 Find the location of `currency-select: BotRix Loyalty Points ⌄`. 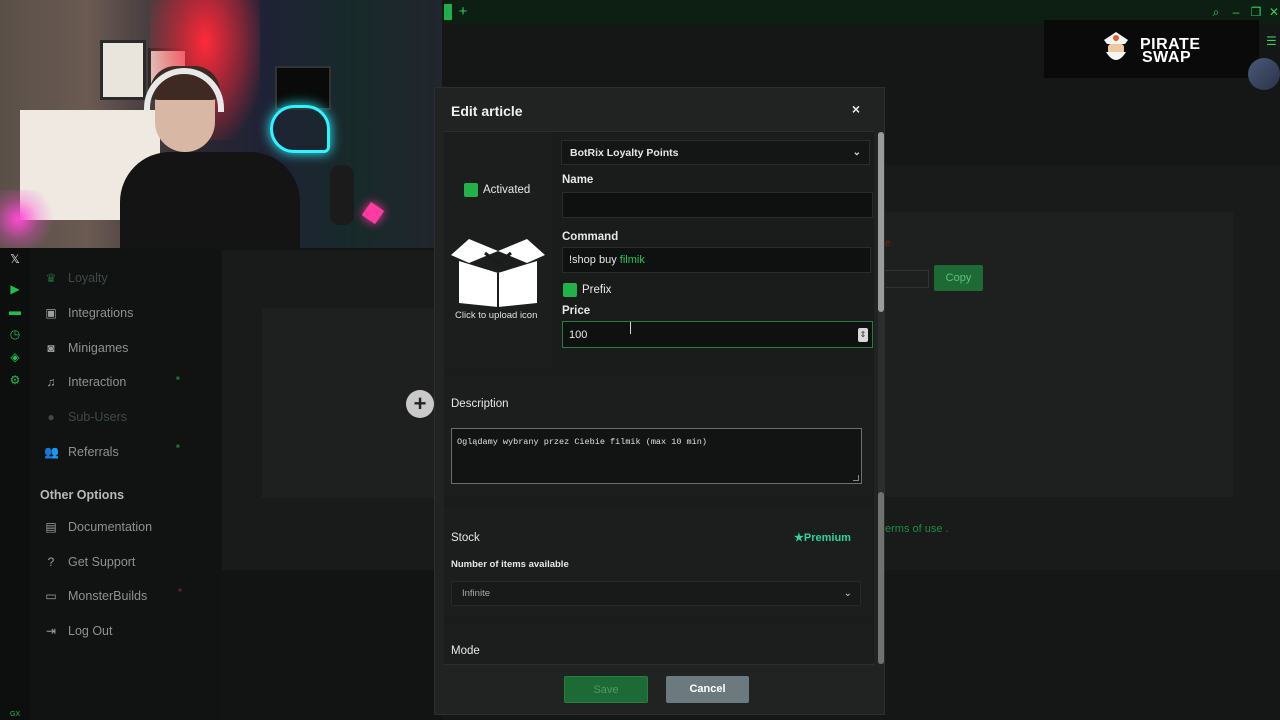

currency-select: BotRix Loyalty Points ⌄ is located at coordinates (715, 152).